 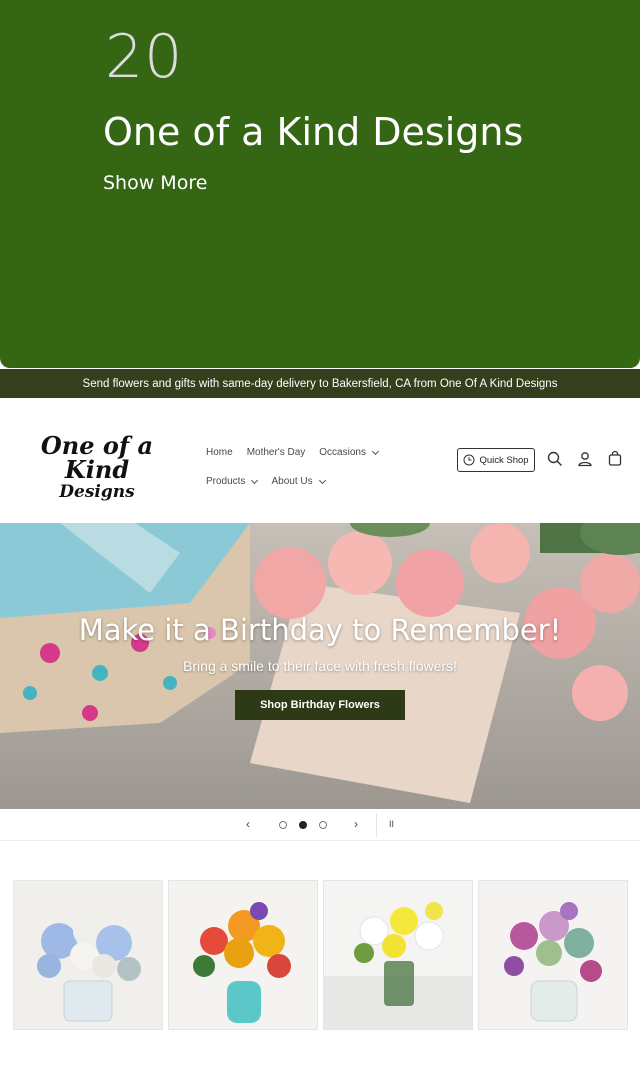 What do you see at coordinates (615, 459) in the screenshot?
I see `cart-icon` at bounding box center [615, 459].